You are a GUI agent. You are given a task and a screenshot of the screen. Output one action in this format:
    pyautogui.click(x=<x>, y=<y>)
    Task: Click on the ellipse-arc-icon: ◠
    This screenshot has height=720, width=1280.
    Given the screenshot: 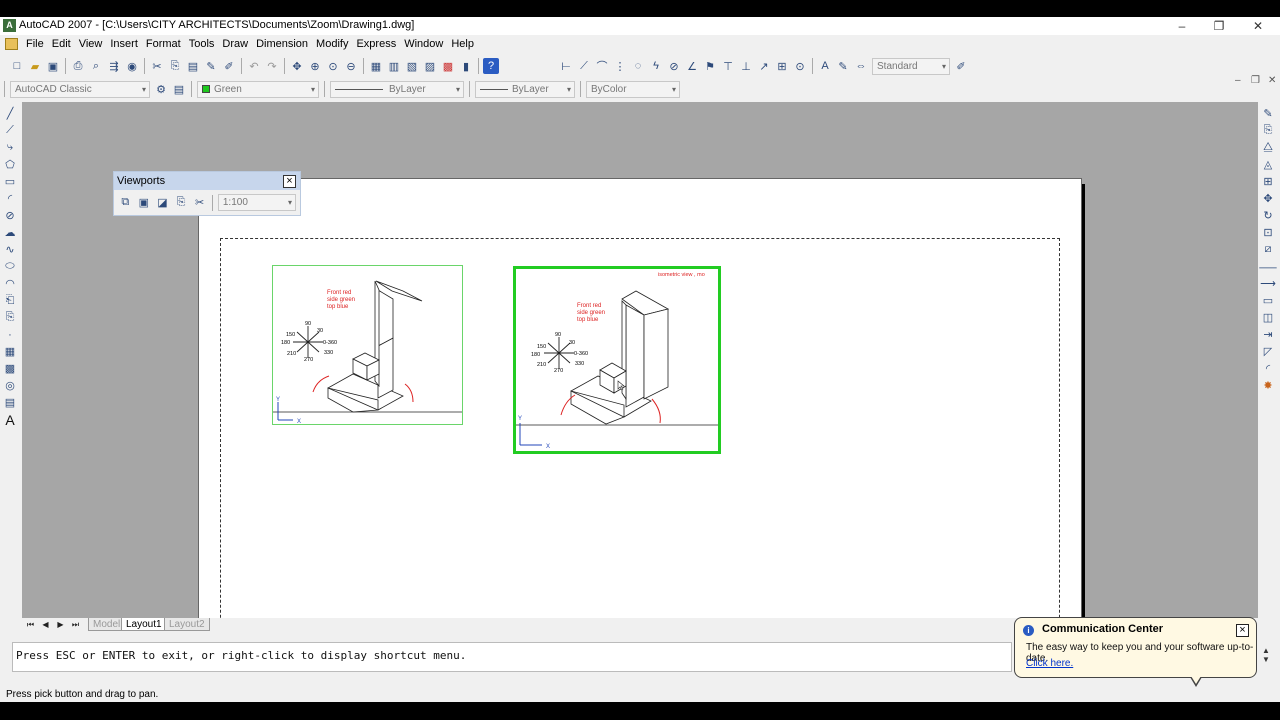 What is the action you would take?
    pyautogui.click(x=10, y=283)
    